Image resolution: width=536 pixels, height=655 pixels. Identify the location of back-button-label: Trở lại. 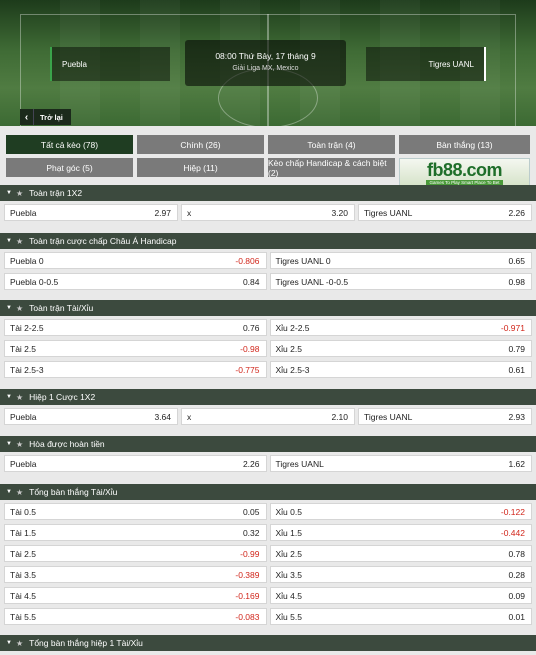
(51, 117).